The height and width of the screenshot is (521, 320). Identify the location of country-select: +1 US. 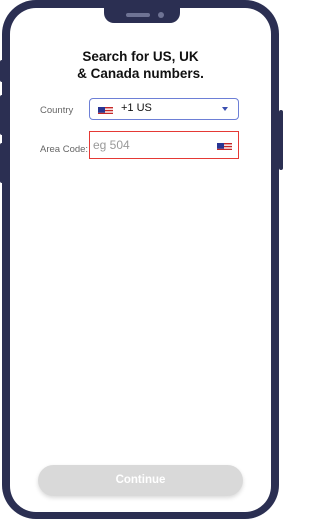
(164, 109).